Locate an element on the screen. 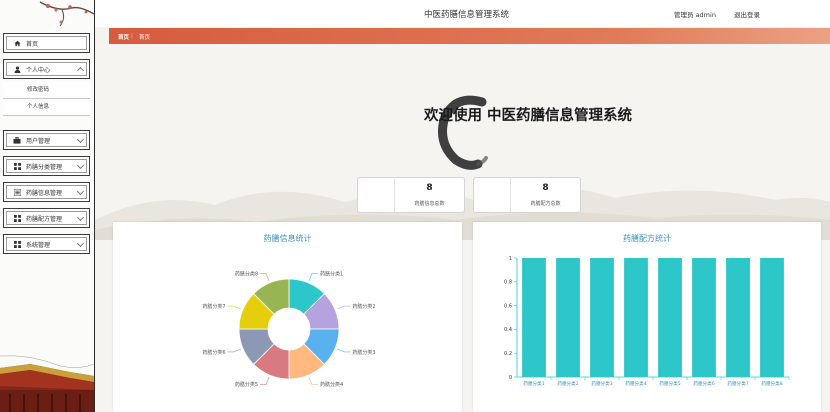  pie-label: 药膳分类4 is located at coordinates (331, 384).